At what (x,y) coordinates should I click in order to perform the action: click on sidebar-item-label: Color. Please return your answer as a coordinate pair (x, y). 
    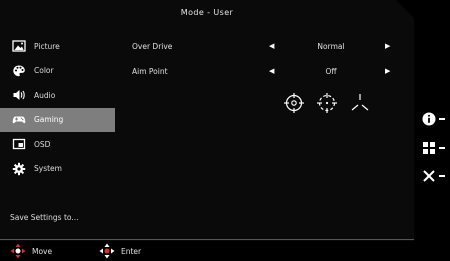
    Looking at the image, I should click on (44, 71).